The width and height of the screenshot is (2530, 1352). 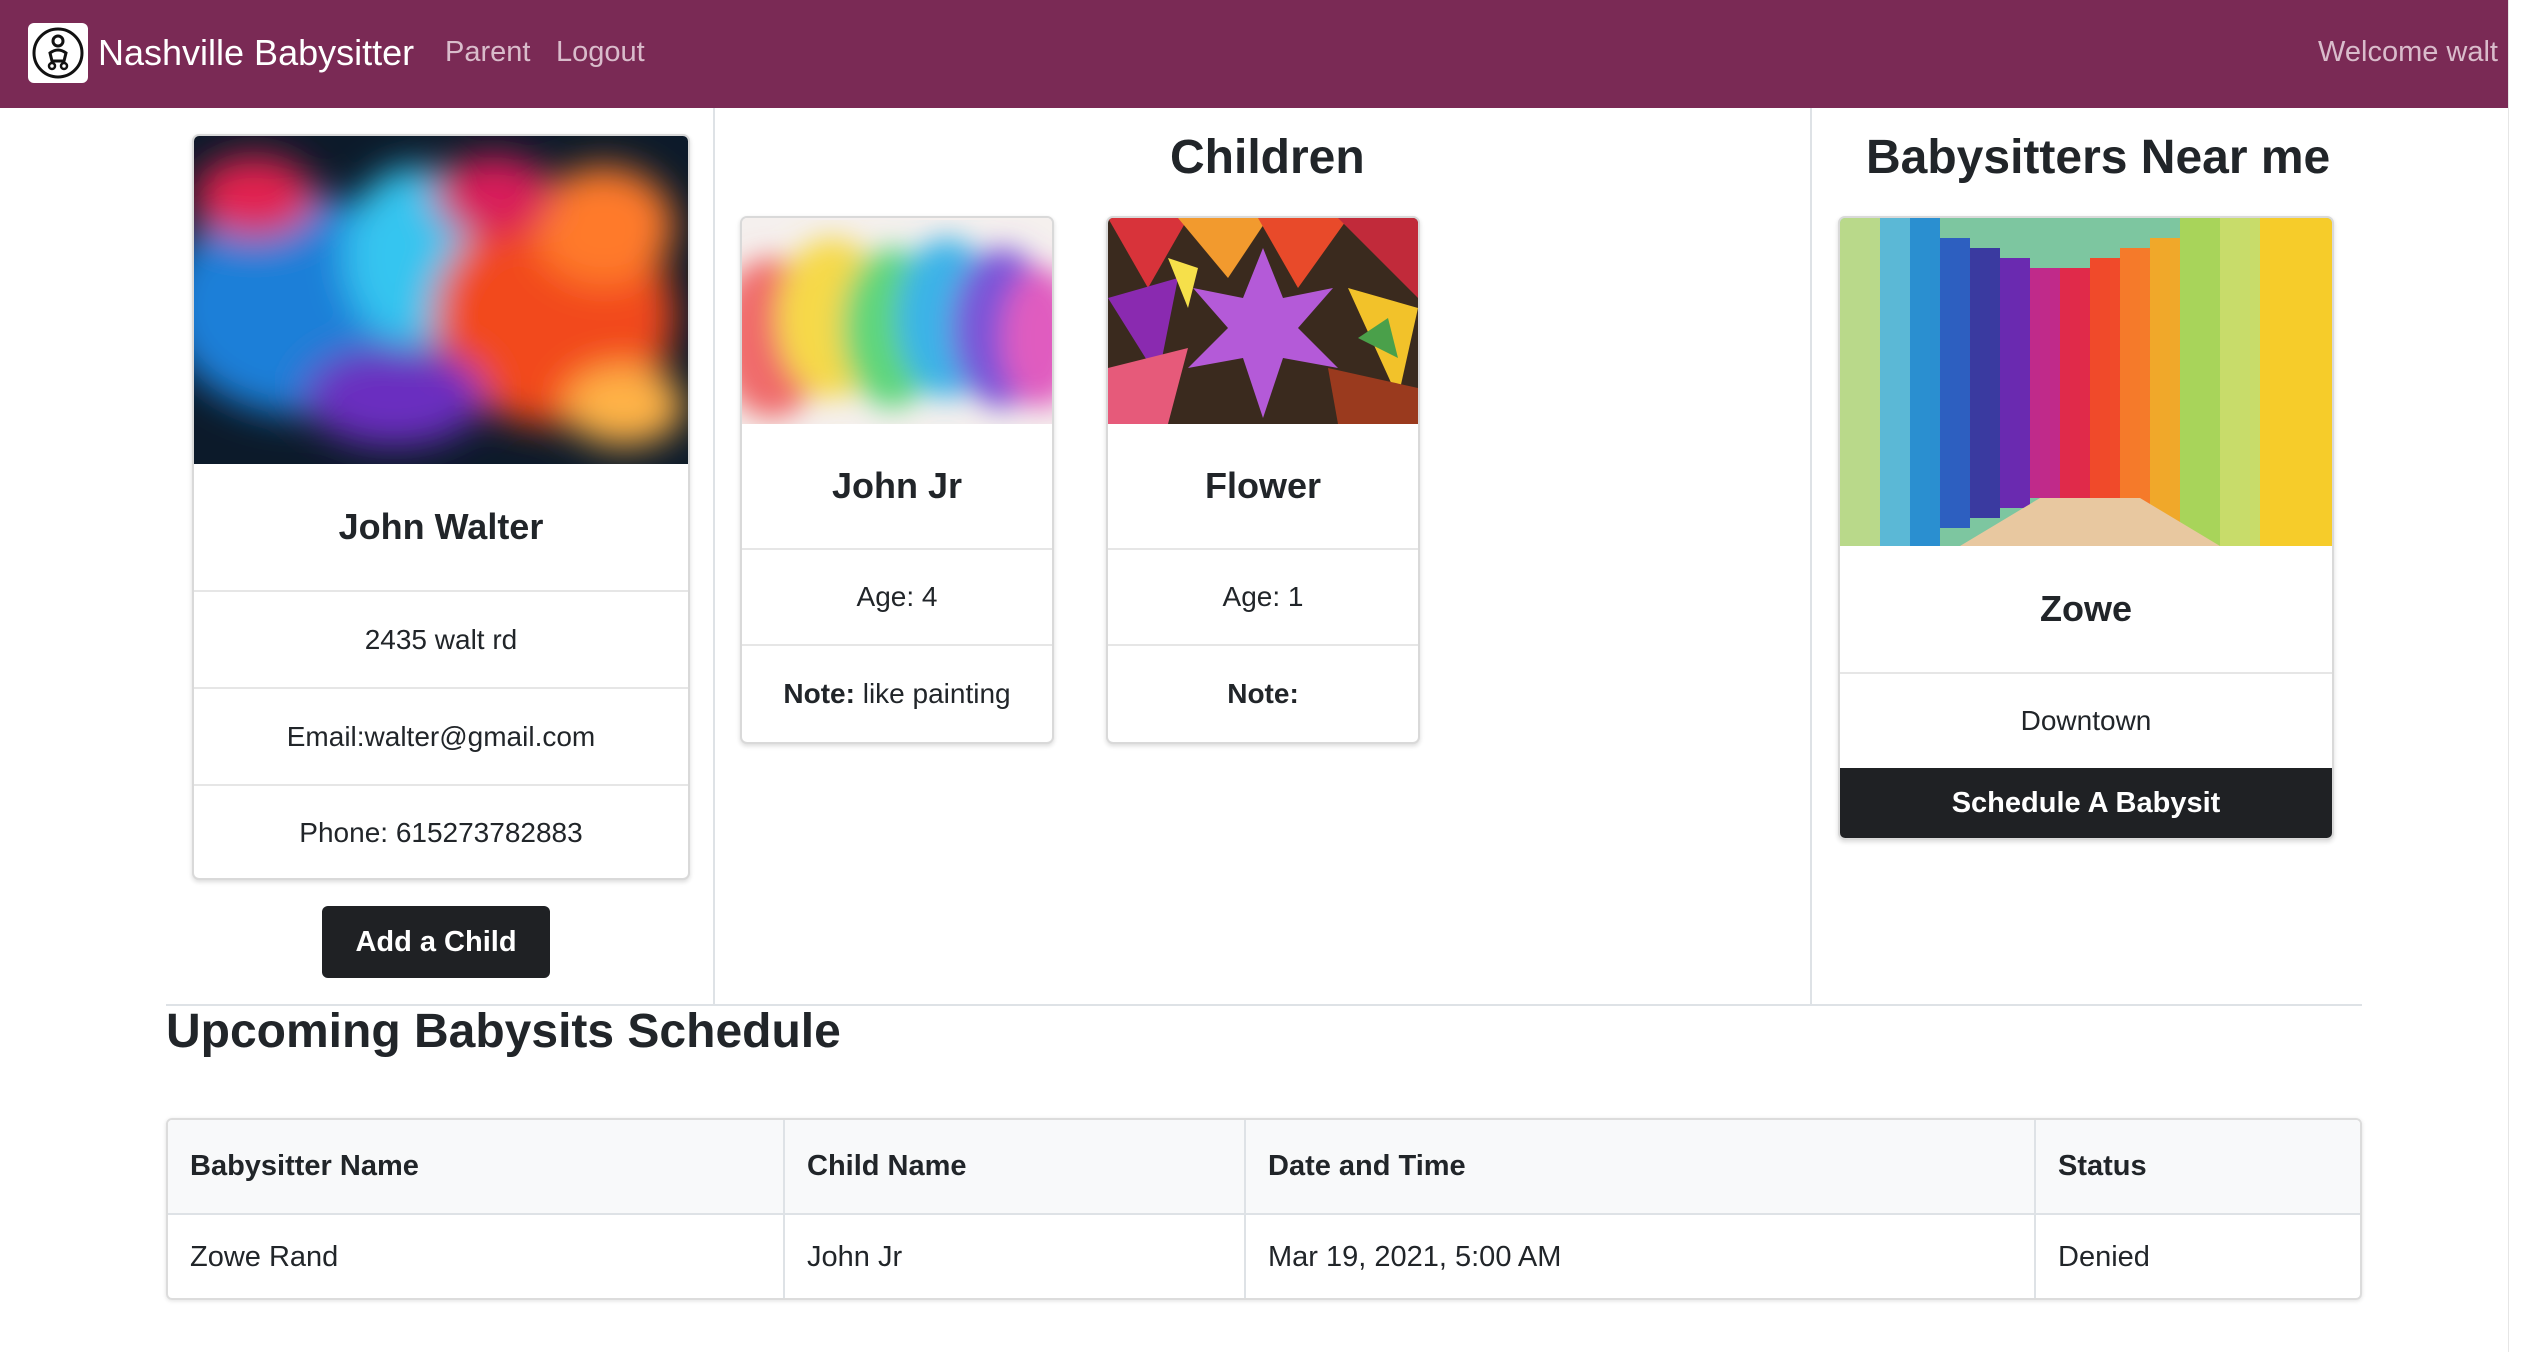 What do you see at coordinates (476, 1167) in the screenshot?
I see `column-header-babysitter: Babysitter Name` at bounding box center [476, 1167].